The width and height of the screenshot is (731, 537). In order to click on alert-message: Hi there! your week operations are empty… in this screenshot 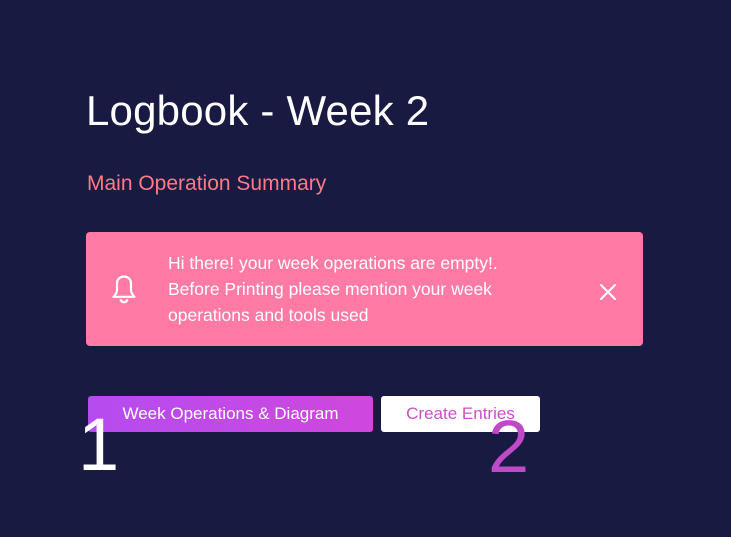, I will do `click(370, 289)`.